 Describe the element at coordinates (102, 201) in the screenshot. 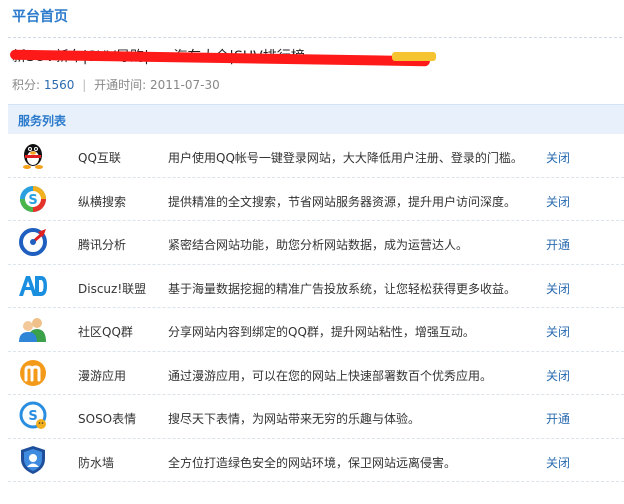

I see `service-name: 纵横搜索` at that location.